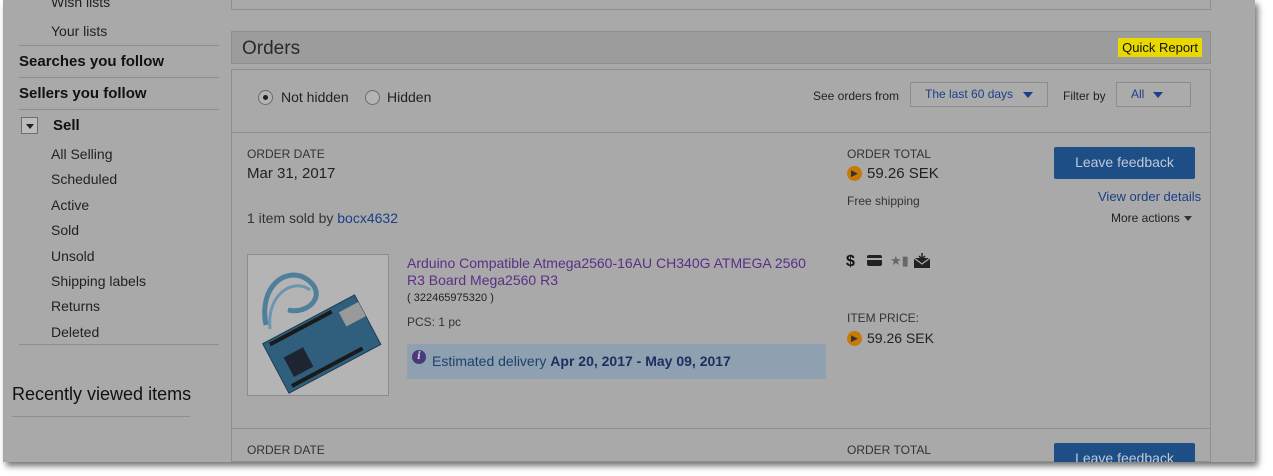  What do you see at coordinates (75, 306) in the screenshot?
I see `sidebar-item-returns: Returns` at bounding box center [75, 306].